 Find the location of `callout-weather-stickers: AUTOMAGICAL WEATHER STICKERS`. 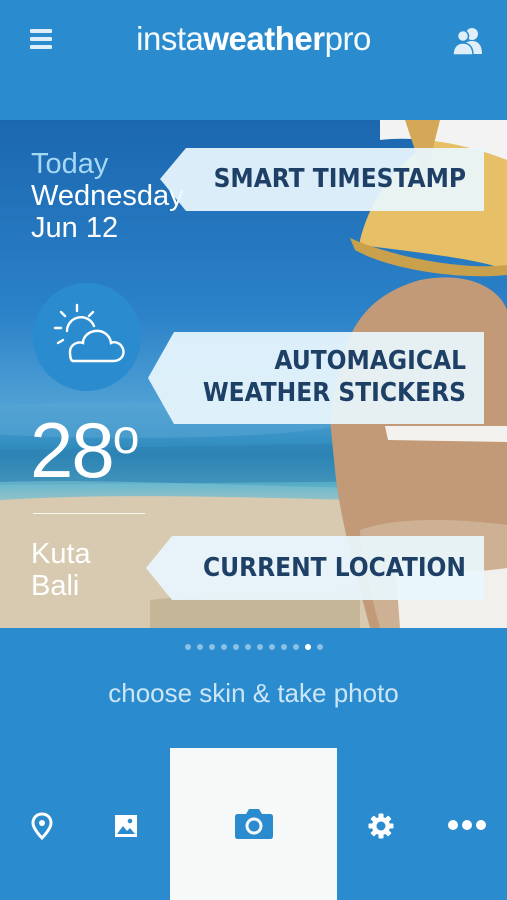

callout-weather-stickers: AUTOMAGICAL WEATHER STICKERS is located at coordinates (316, 378).